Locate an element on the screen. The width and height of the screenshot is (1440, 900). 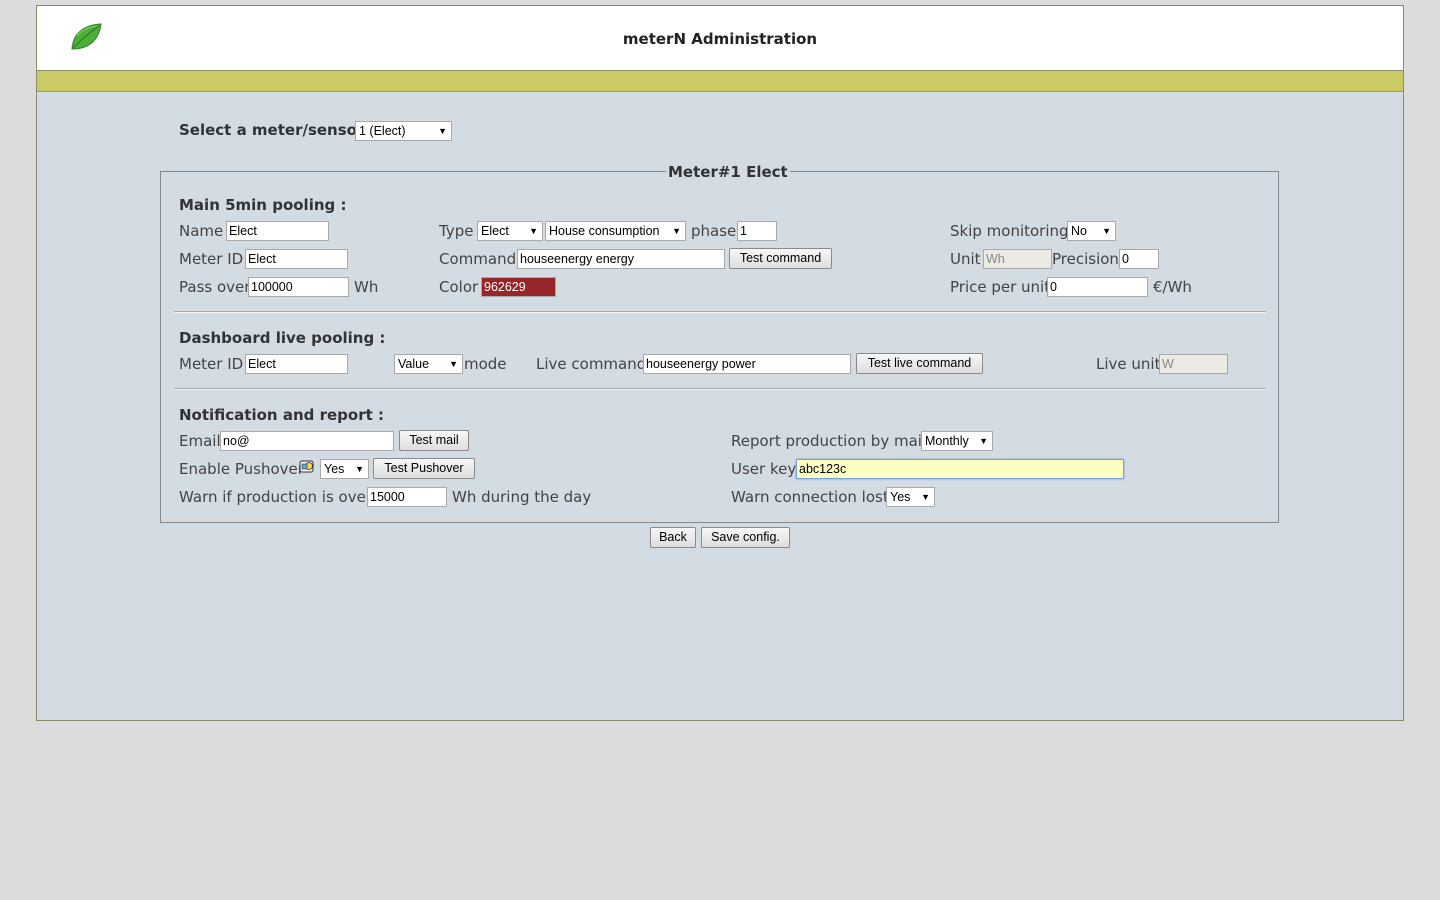
back-button: Back is located at coordinates (673, 537).